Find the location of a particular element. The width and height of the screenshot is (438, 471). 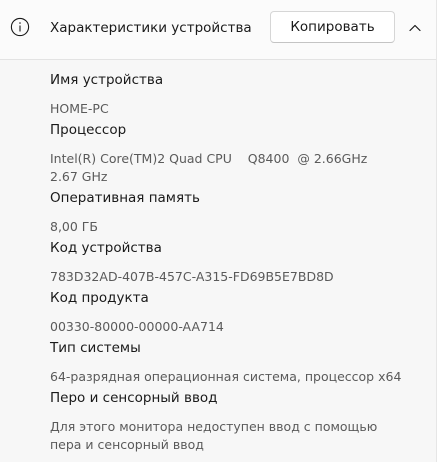

spec-label: Тип системы is located at coordinates (95, 348).